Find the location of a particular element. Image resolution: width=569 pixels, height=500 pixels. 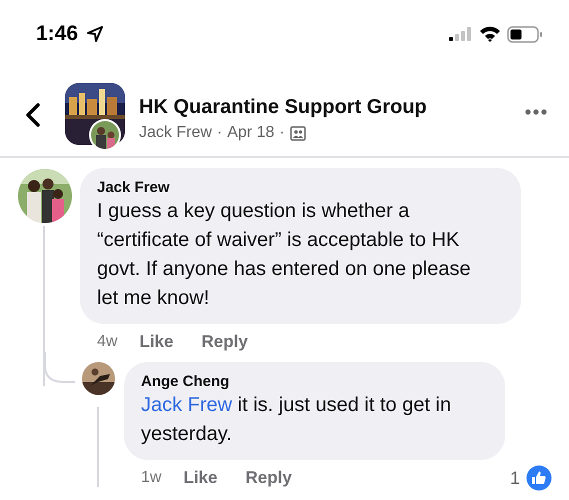

commenter-name: Jack Frew is located at coordinates (294, 187).